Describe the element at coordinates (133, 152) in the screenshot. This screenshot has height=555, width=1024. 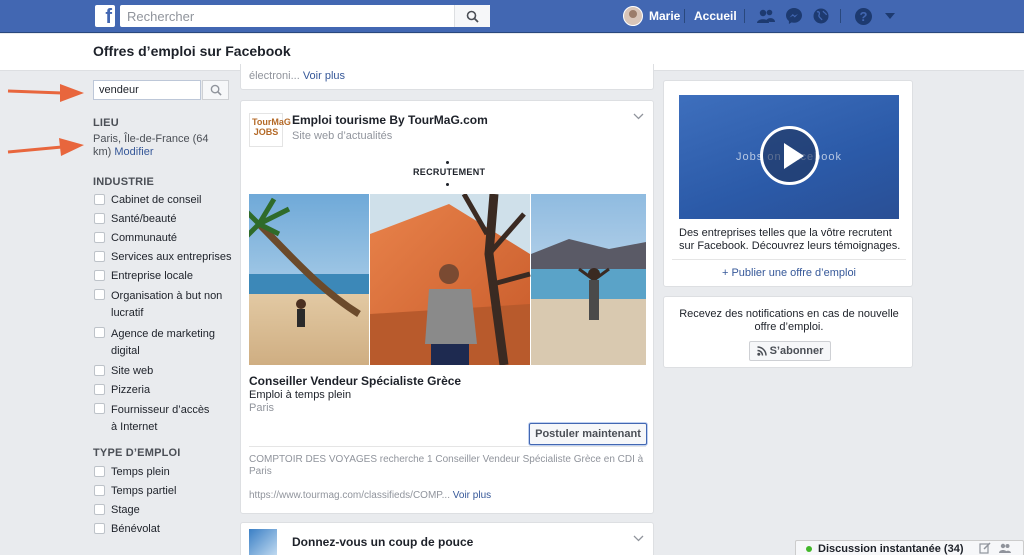
I see `location-edit-link: Modifier` at that location.